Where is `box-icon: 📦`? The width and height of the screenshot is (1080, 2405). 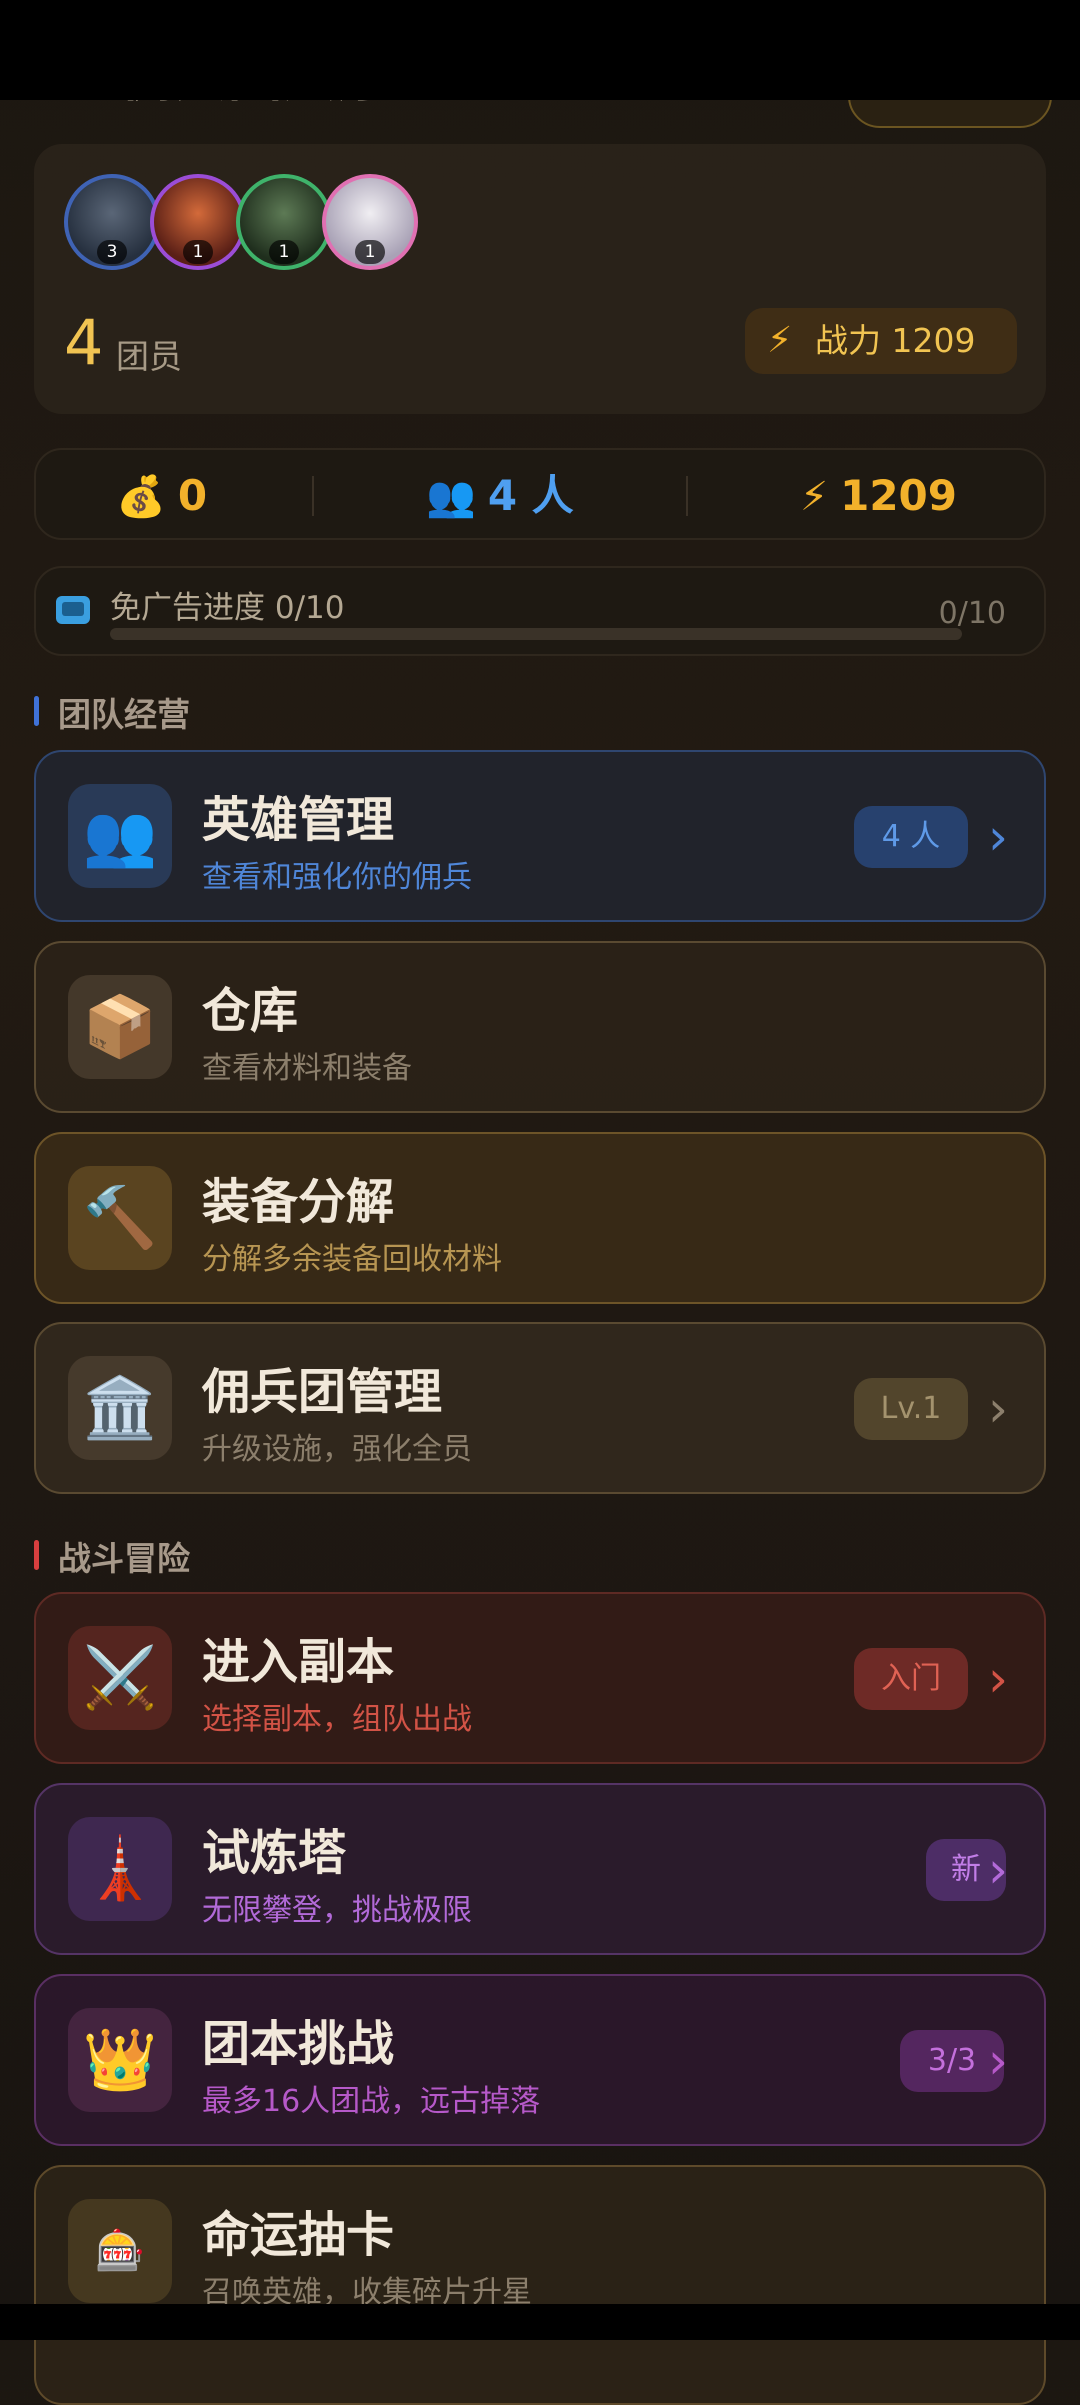
box-icon: 📦 is located at coordinates (120, 1027).